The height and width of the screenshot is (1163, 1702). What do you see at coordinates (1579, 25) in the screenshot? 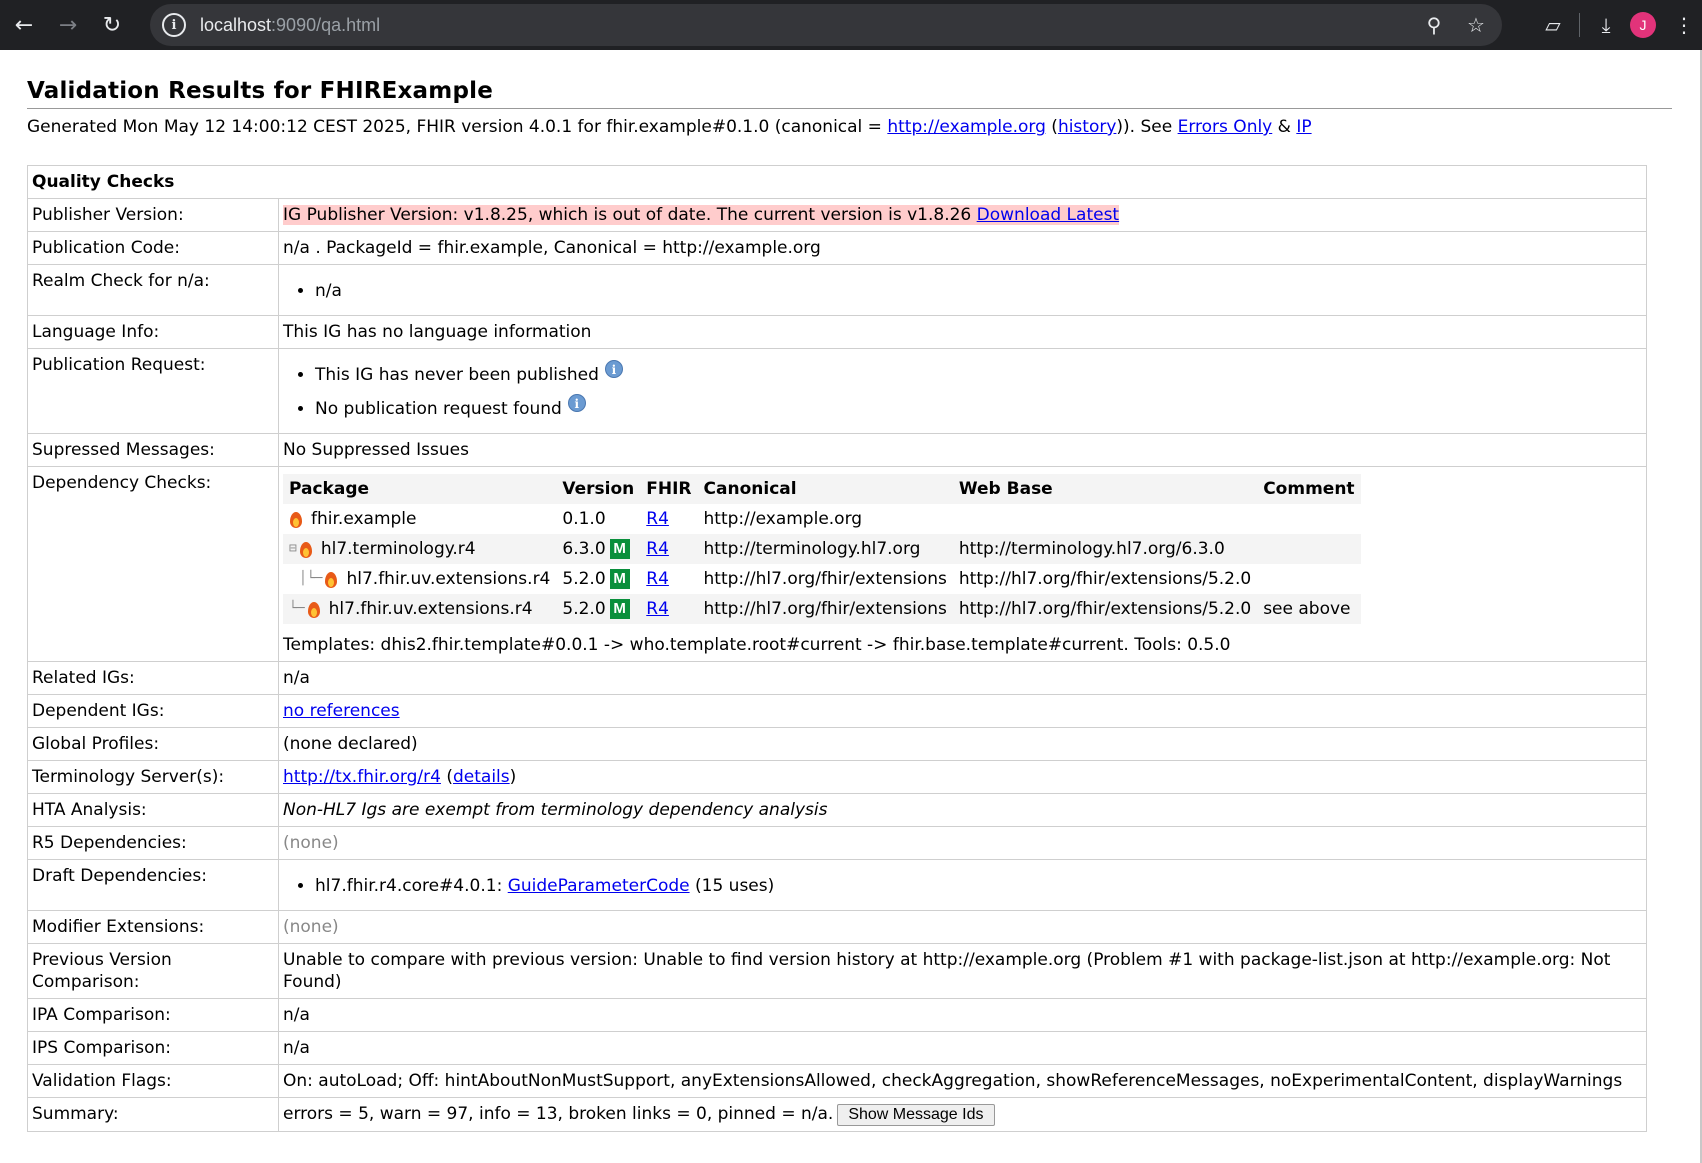
I see `toolbar-divider` at bounding box center [1579, 25].